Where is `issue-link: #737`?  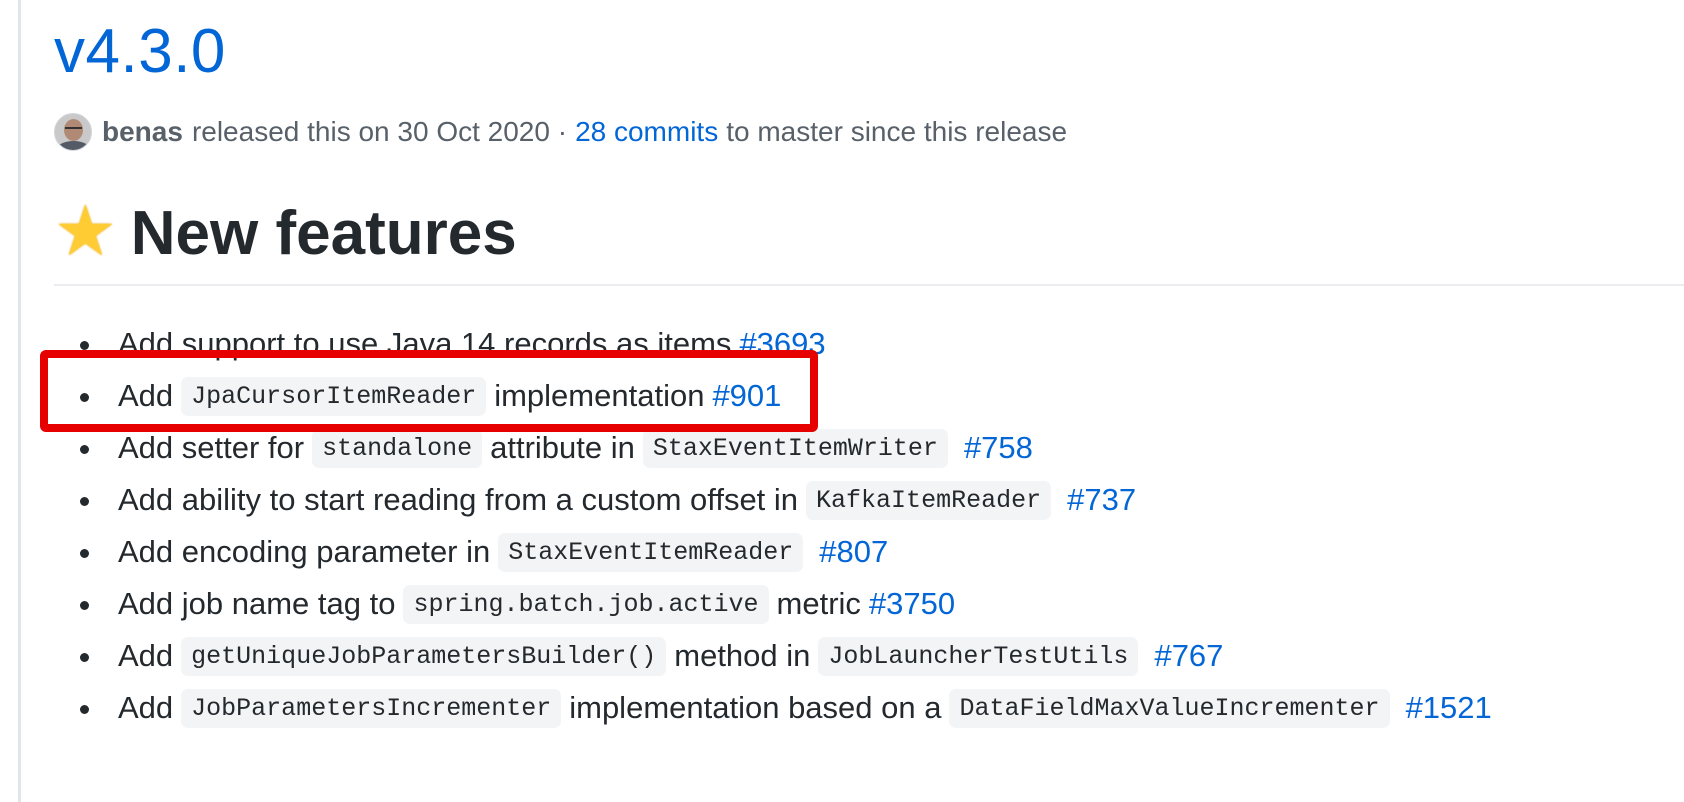 issue-link: #737 is located at coordinates (1101, 500).